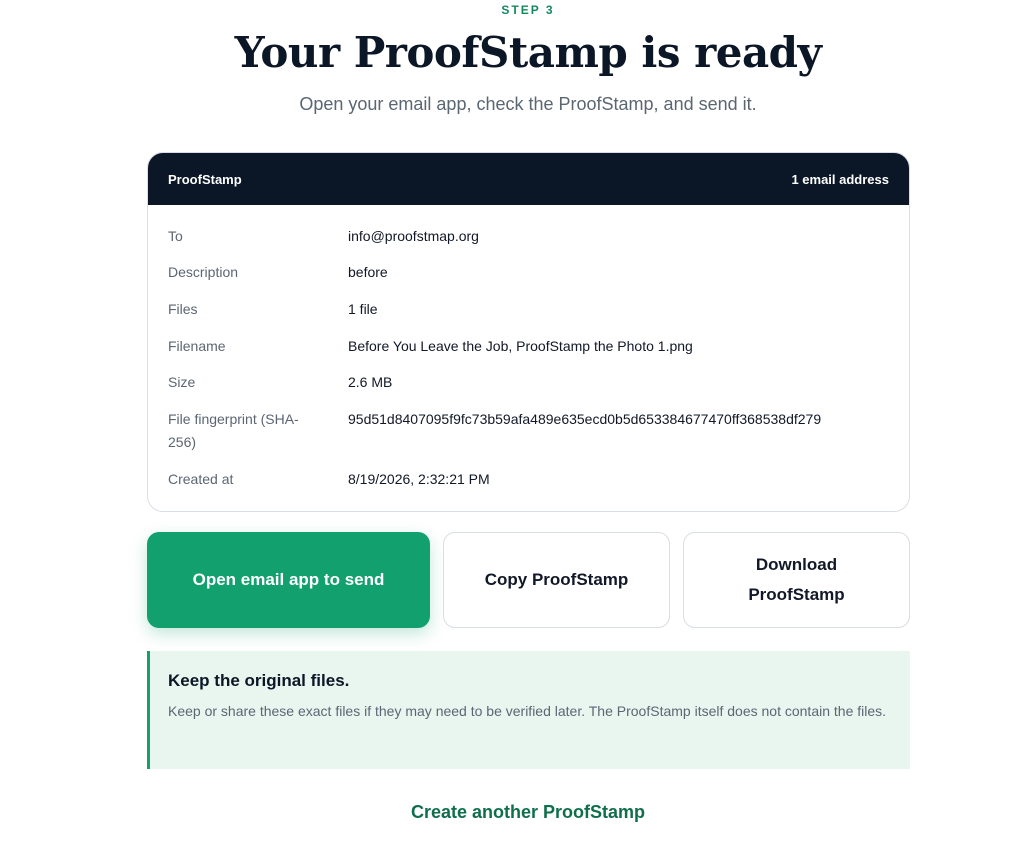 The width and height of the screenshot is (1024, 860). Describe the element at coordinates (368, 272) in the screenshot. I see `detail-value: before` at that location.